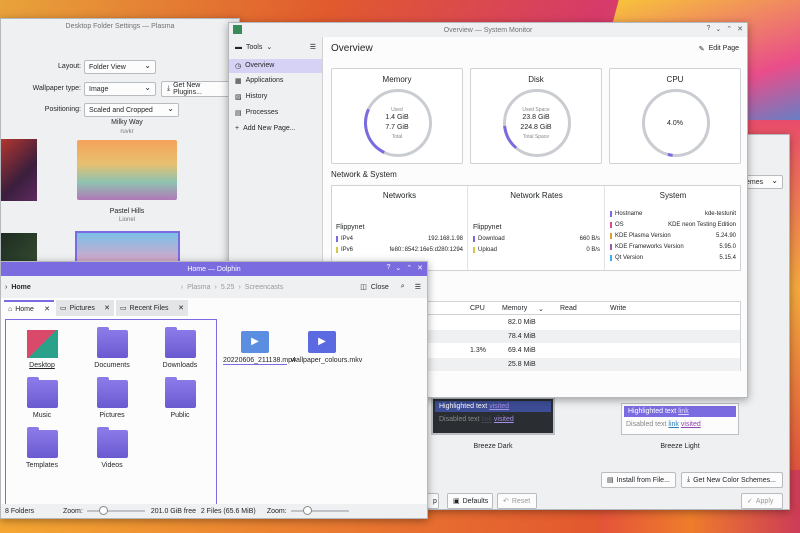 The width and height of the screenshot is (800, 533). Describe the element at coordinates (514, 308) in the screenshot. I see `column-header-memory: Memory` at that location.